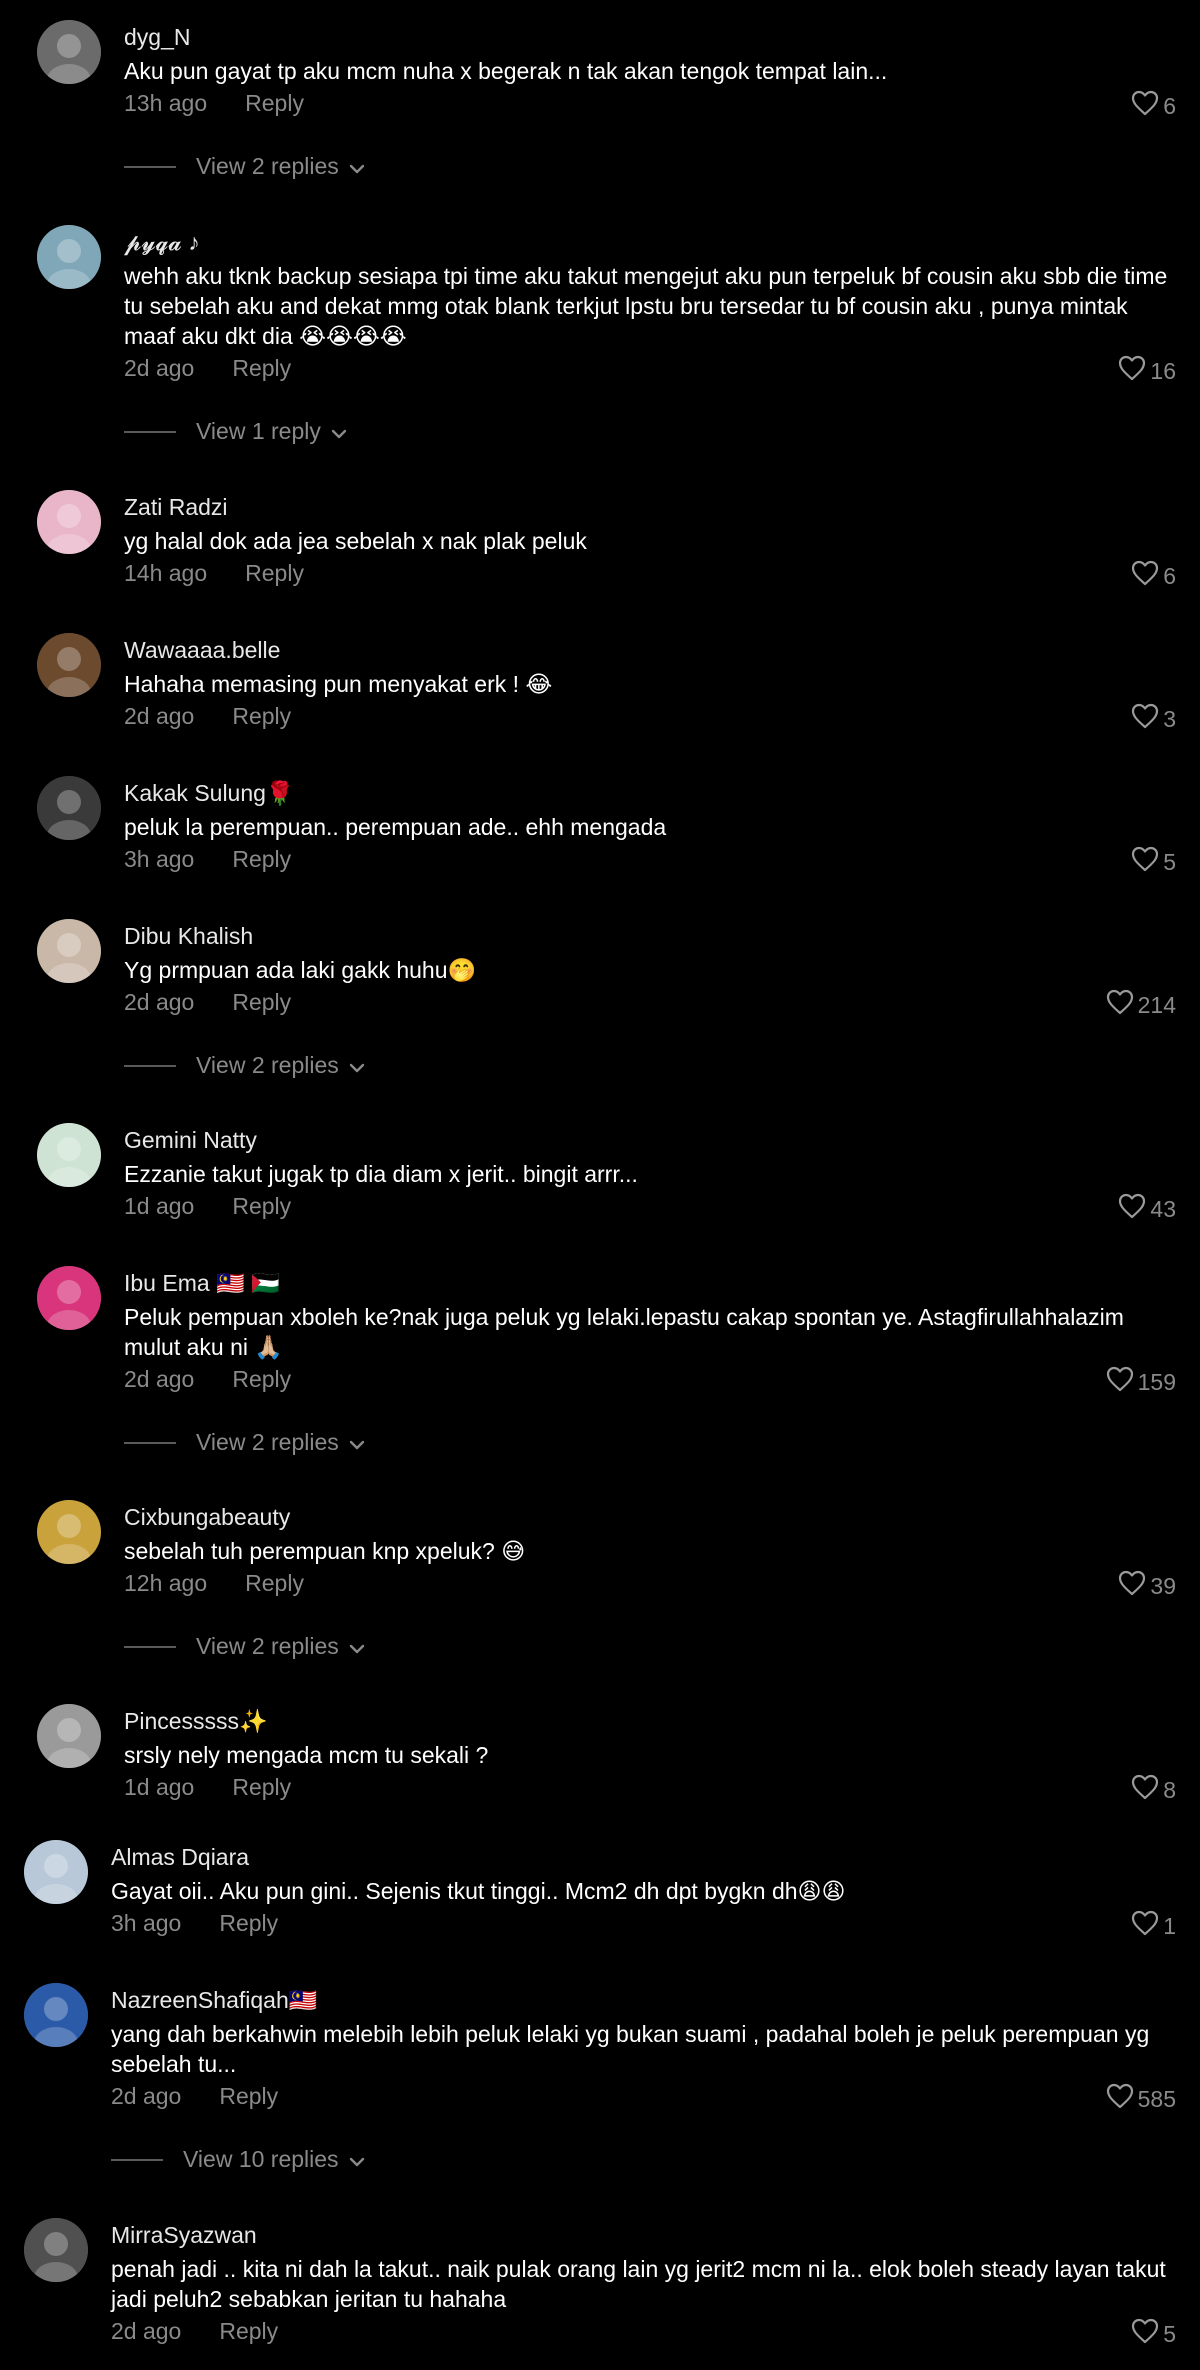 This screenshot has height=2370, width=1200. What do you see at coordinates (202, 1283) in the screenshot?
I see `comment-username: Ibu Ema 🇲🇾 🇵🇸` at bounding box center [202, 1283].